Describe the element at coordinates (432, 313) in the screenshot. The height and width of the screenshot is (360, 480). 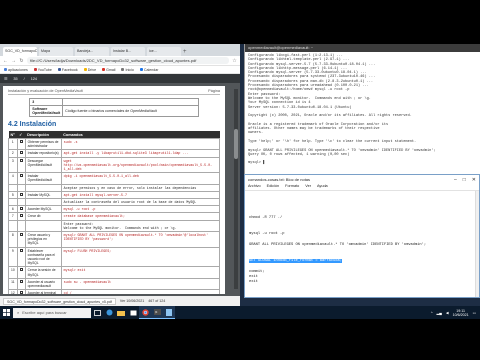
I see `chevron-up-icon: ^` at that location.